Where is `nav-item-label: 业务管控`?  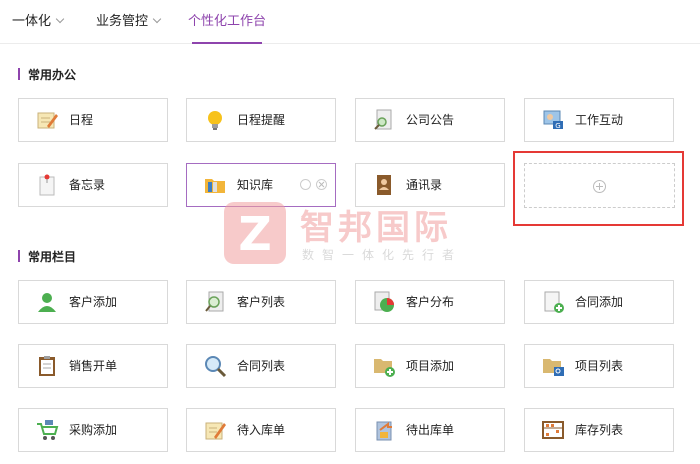 nav-item-label: 业务管控 is located at coordinates (122, 21).